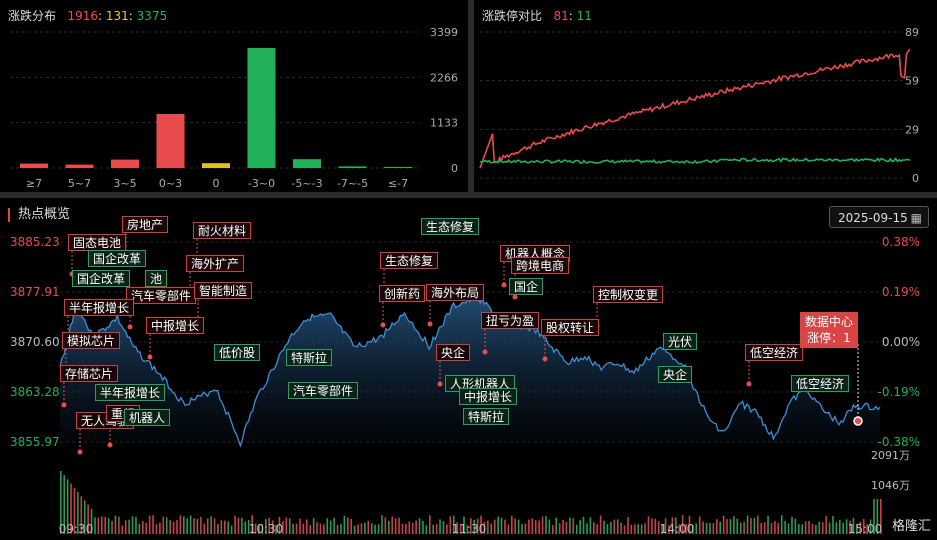 This screenshot has height=540, width=937. I want to click on topic-tag: 扭亏为盈, so click(510, 320).